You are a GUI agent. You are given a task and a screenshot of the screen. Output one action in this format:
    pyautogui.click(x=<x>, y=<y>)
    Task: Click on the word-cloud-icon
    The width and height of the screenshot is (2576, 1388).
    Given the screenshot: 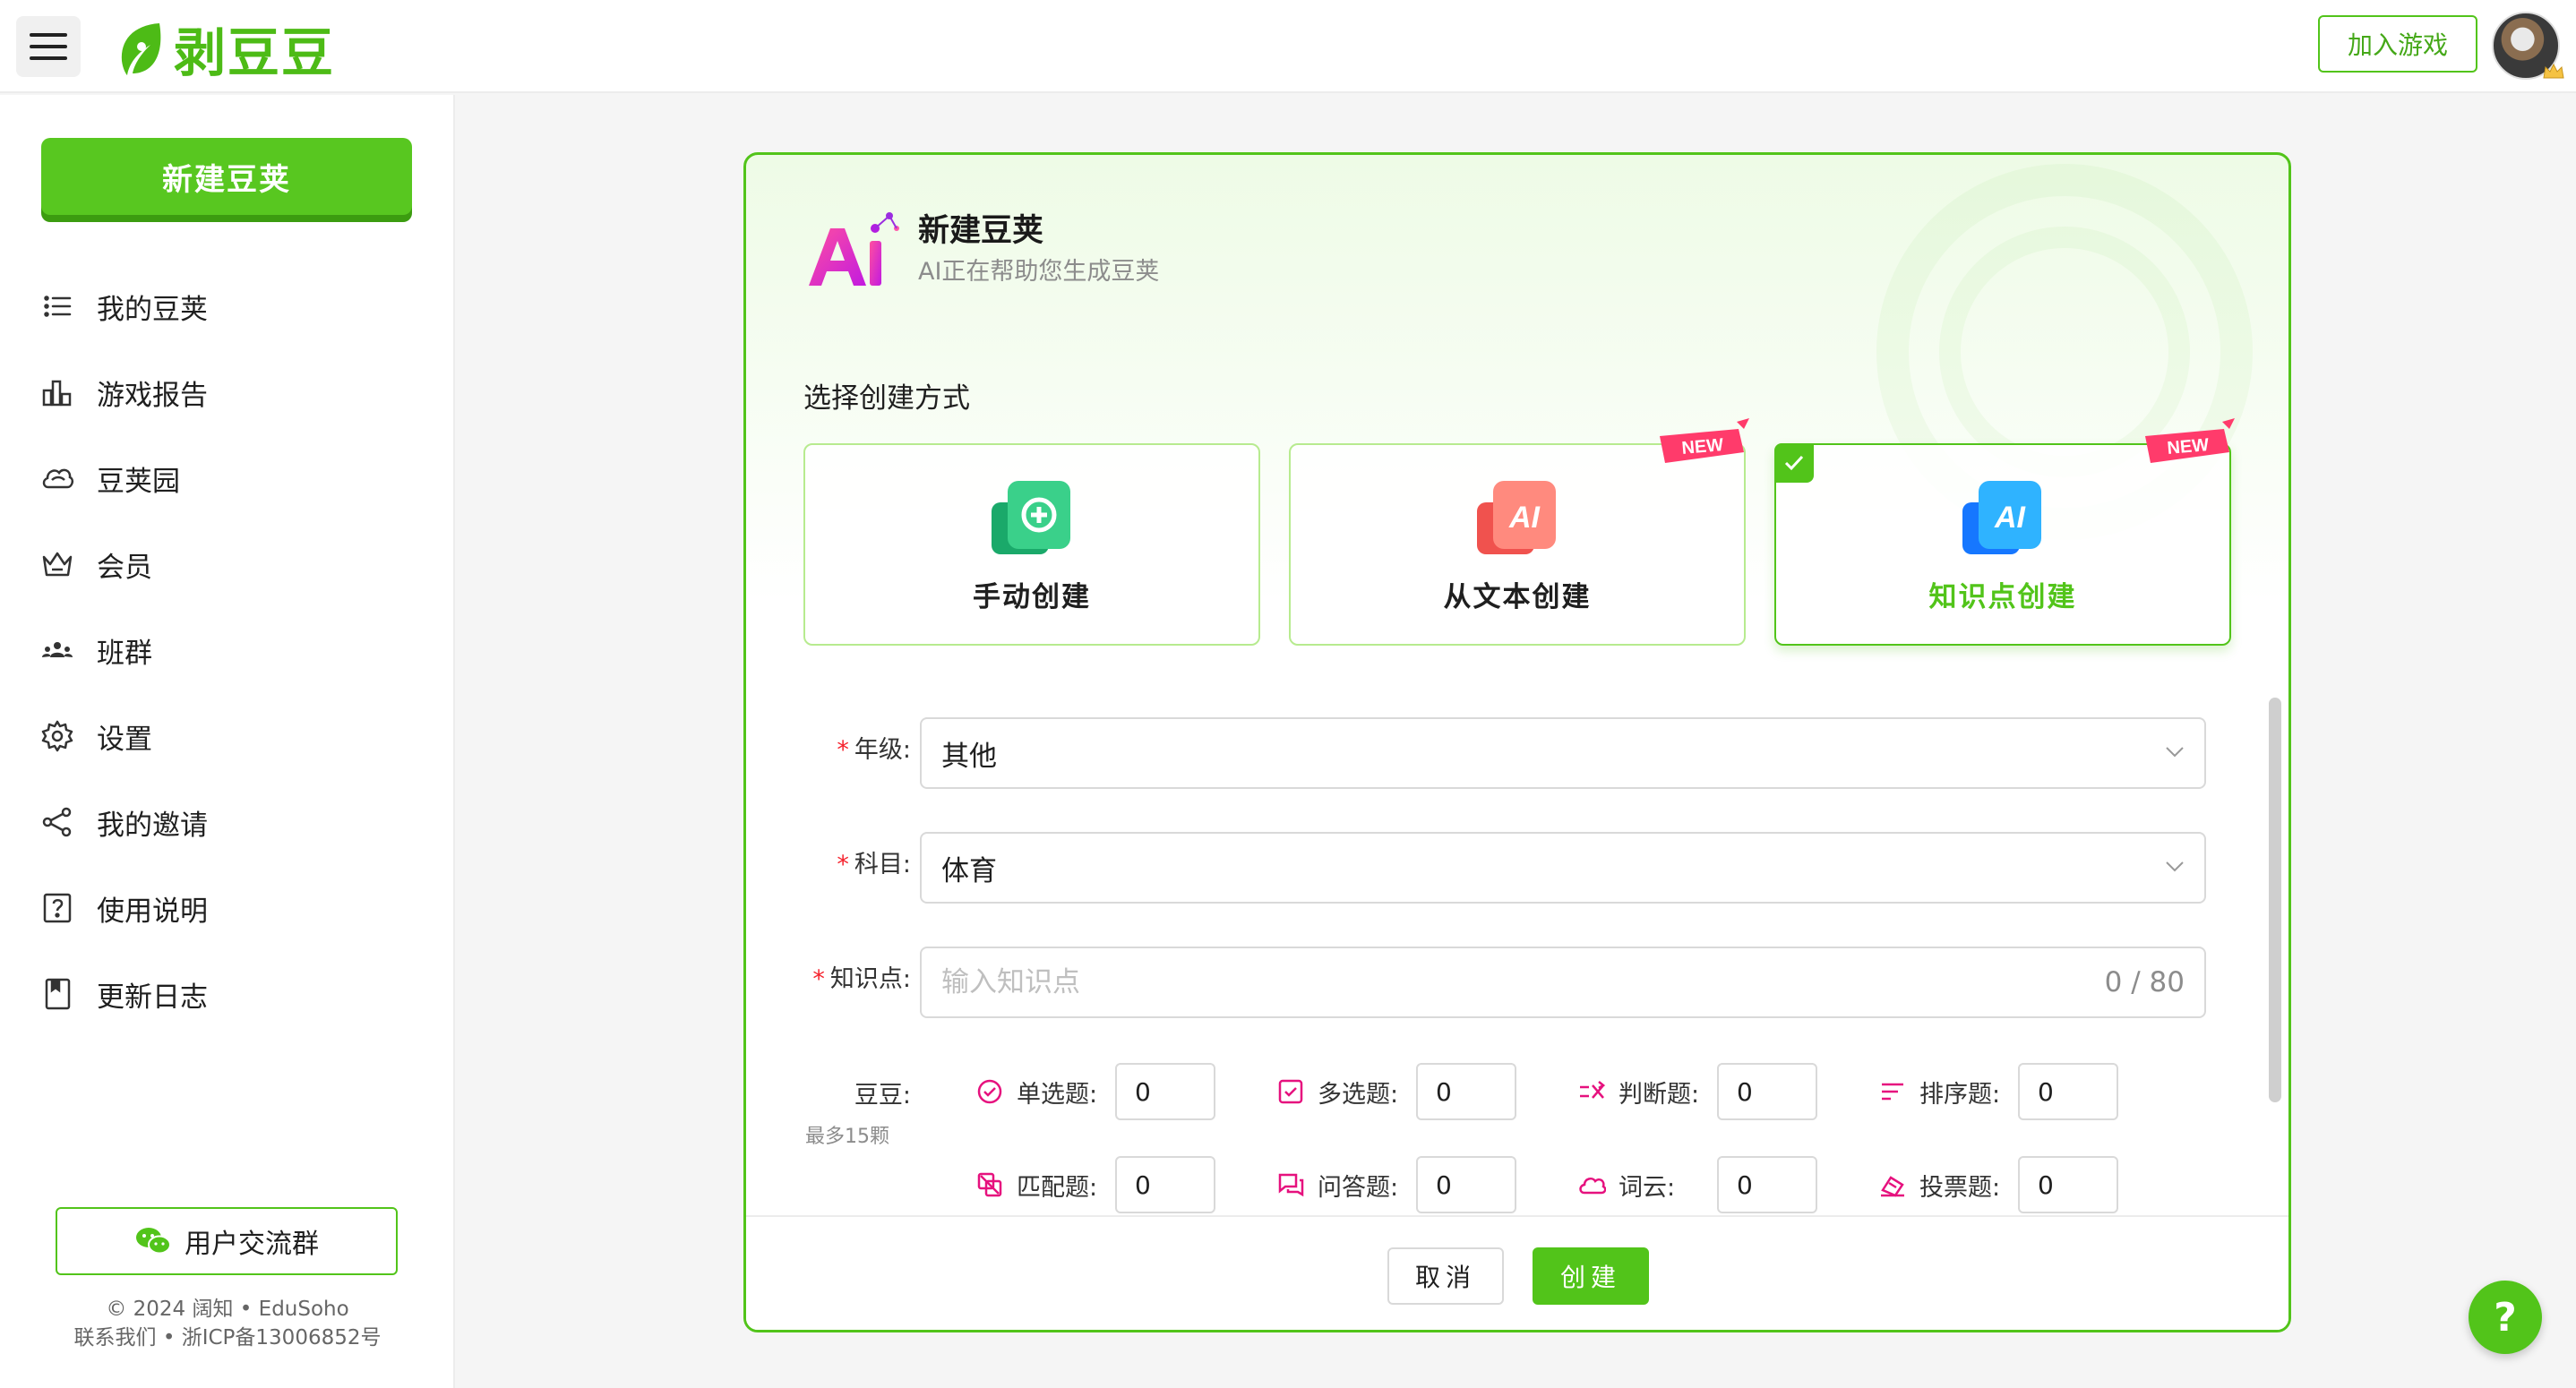 What is the action you would take?
    pyautogui.click(x=1592, y=1186)
    